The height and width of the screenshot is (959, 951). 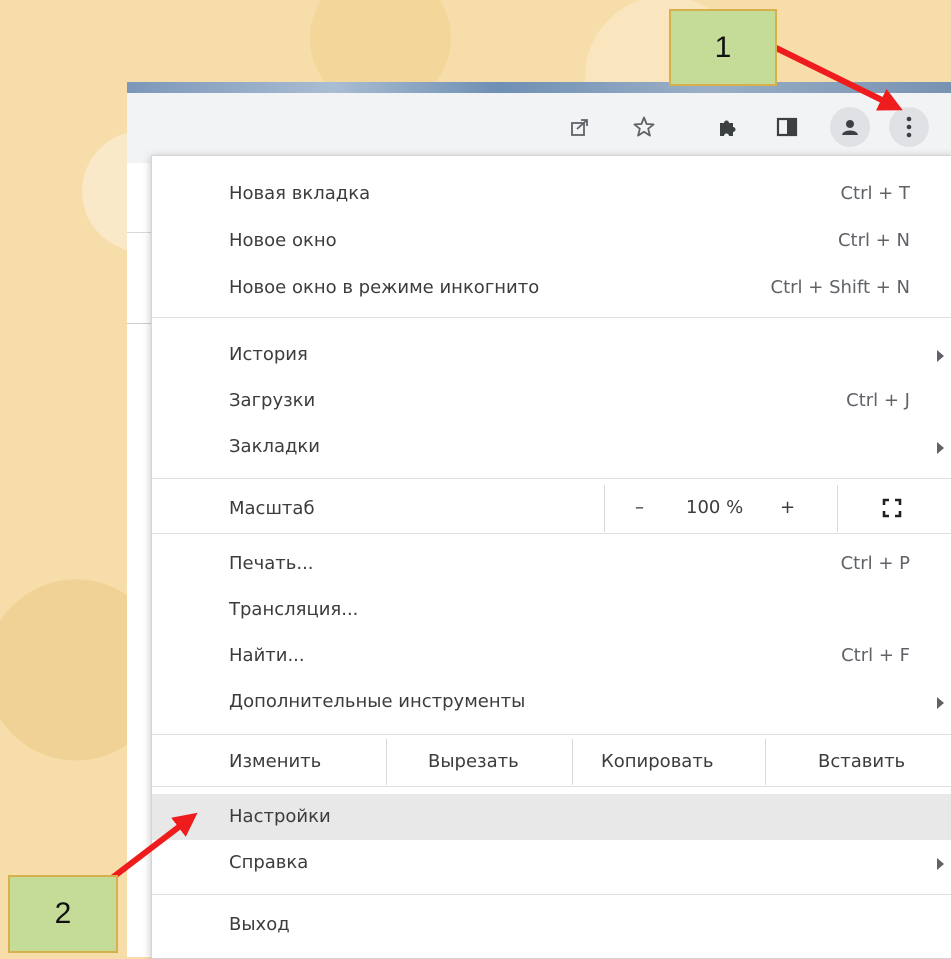 I want to click on arrow-to-menu-button, so click(x=834, y=76).